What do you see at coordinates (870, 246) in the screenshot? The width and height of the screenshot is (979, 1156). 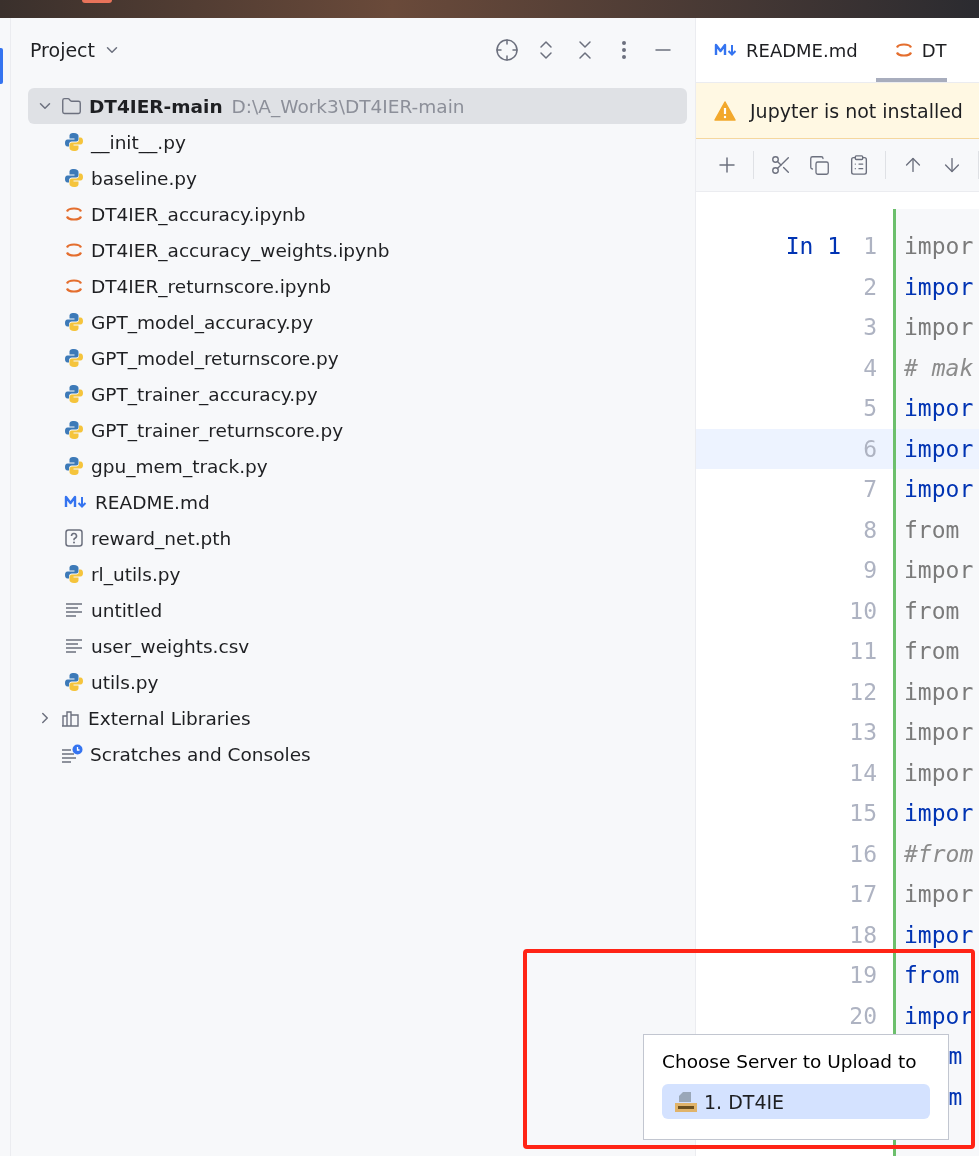 I see `line-number: 1` at bounding box center [870, 246].